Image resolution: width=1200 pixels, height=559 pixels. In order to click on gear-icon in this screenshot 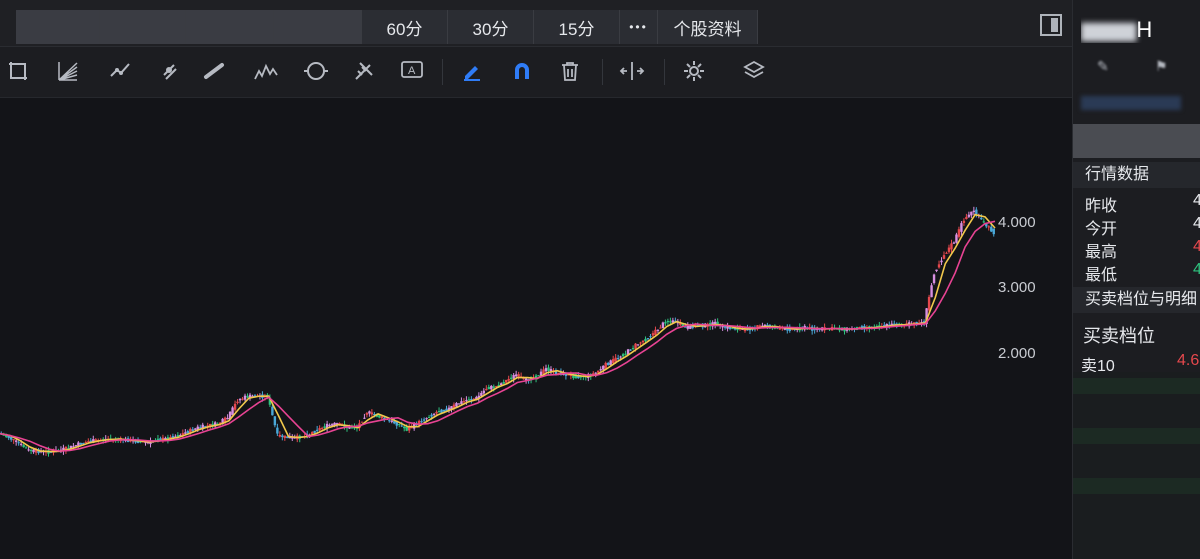, I will do `click(694, 72)`.